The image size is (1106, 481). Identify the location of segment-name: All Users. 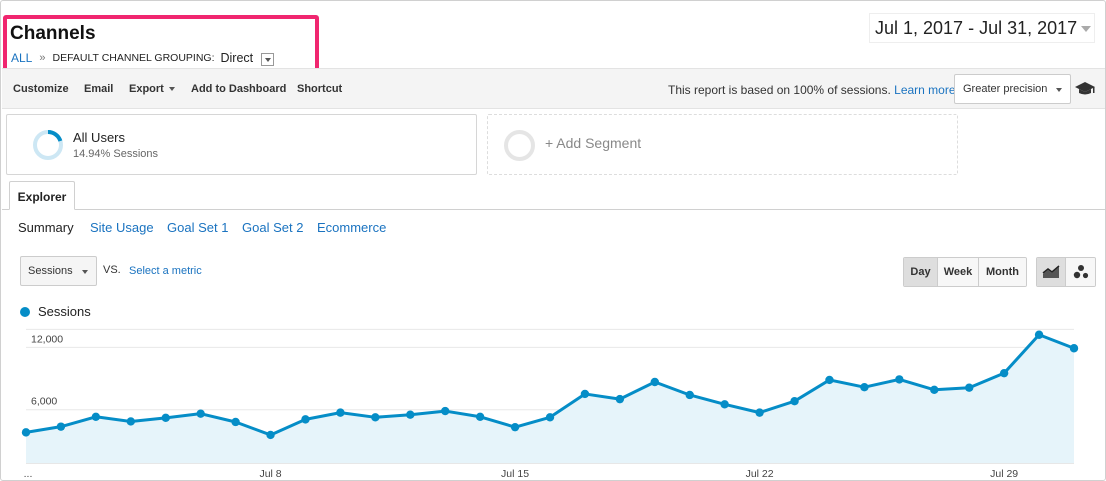
(99, 137).